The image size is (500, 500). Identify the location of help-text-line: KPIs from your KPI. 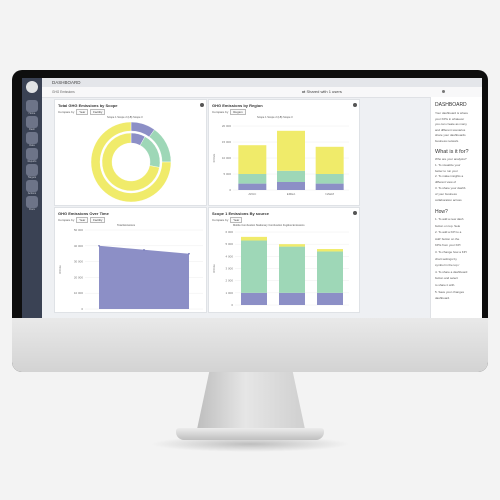
(448, 245).